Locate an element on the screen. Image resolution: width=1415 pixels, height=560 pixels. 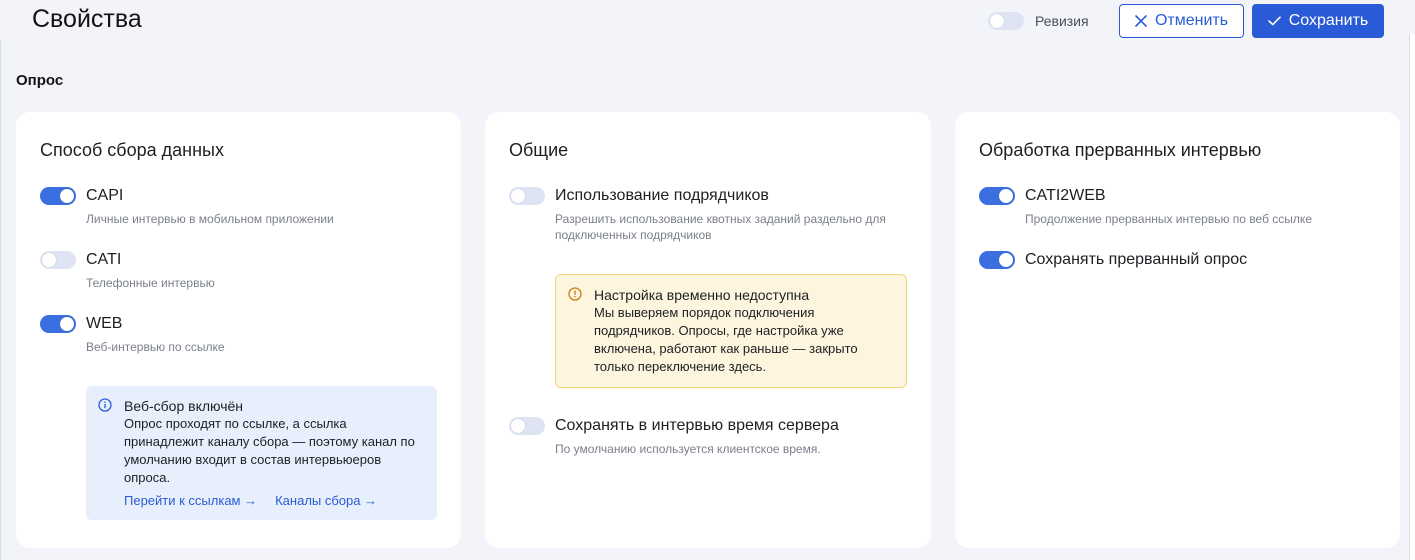
info-note-title: Веб-сбор включён is located at coordinates (184, 406).